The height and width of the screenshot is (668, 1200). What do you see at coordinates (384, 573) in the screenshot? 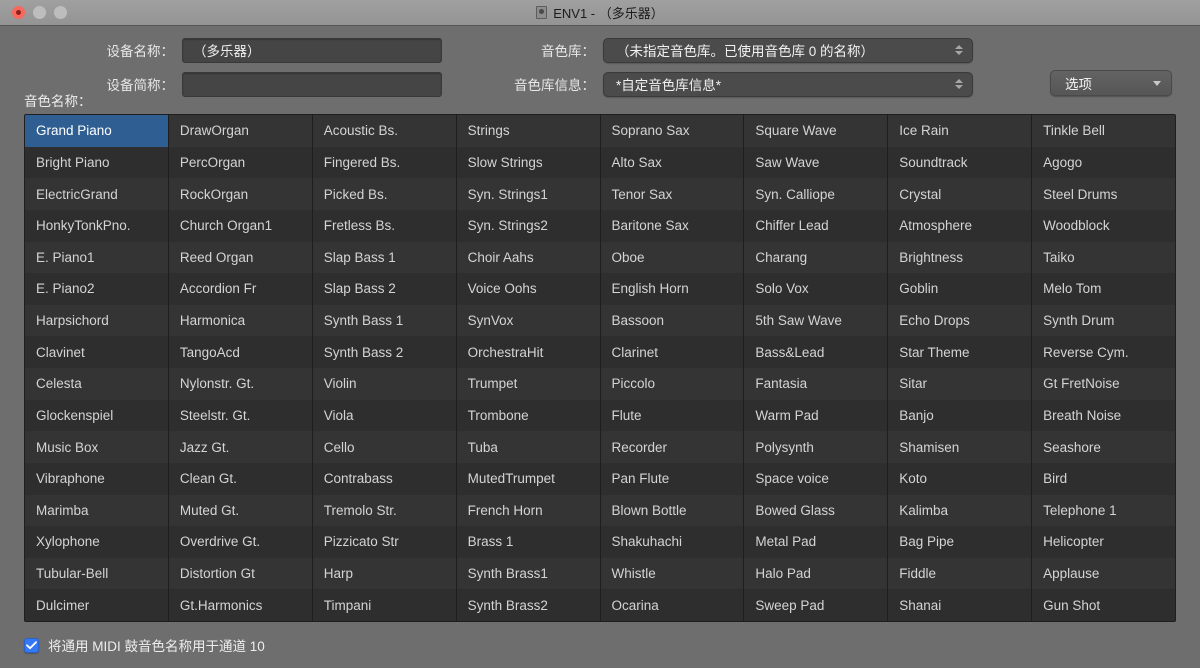
I see `patch-list-item: Harp` at bounding box center [384, 573].